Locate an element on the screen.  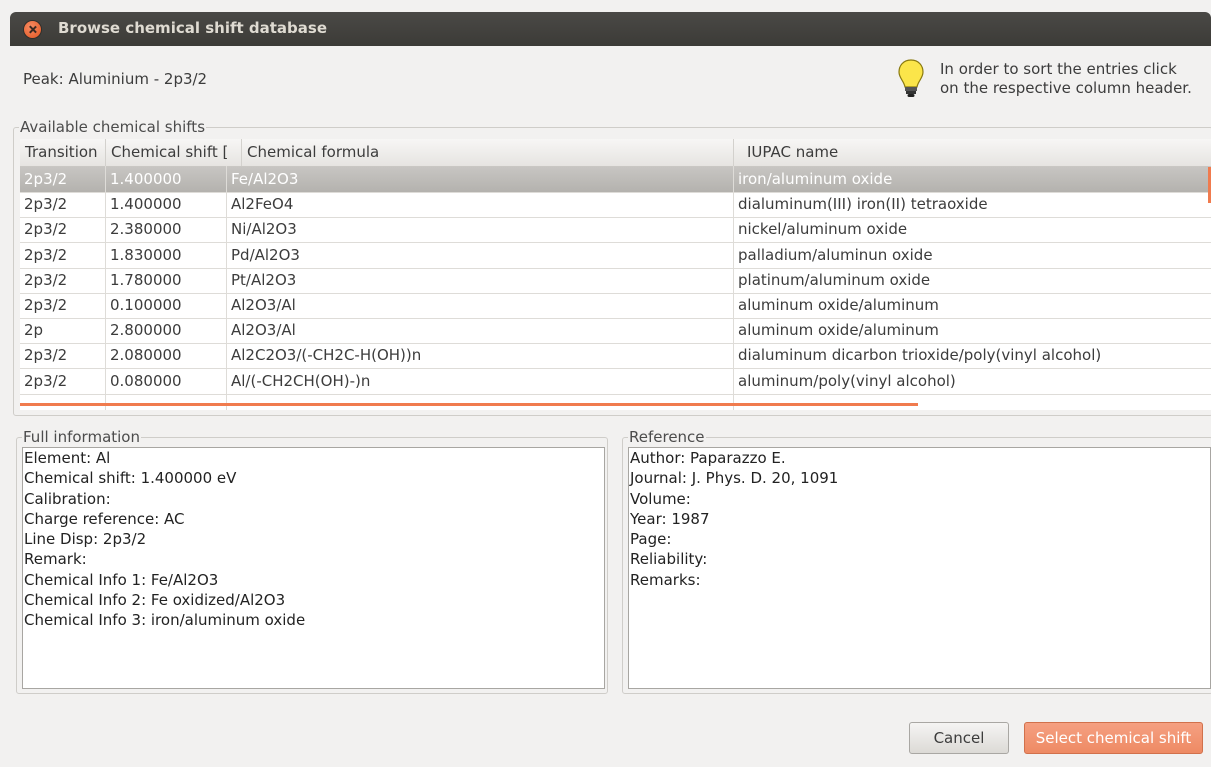
cell-chemical-formula: Ni/Al2O3 is located at coordinates (264, 229).